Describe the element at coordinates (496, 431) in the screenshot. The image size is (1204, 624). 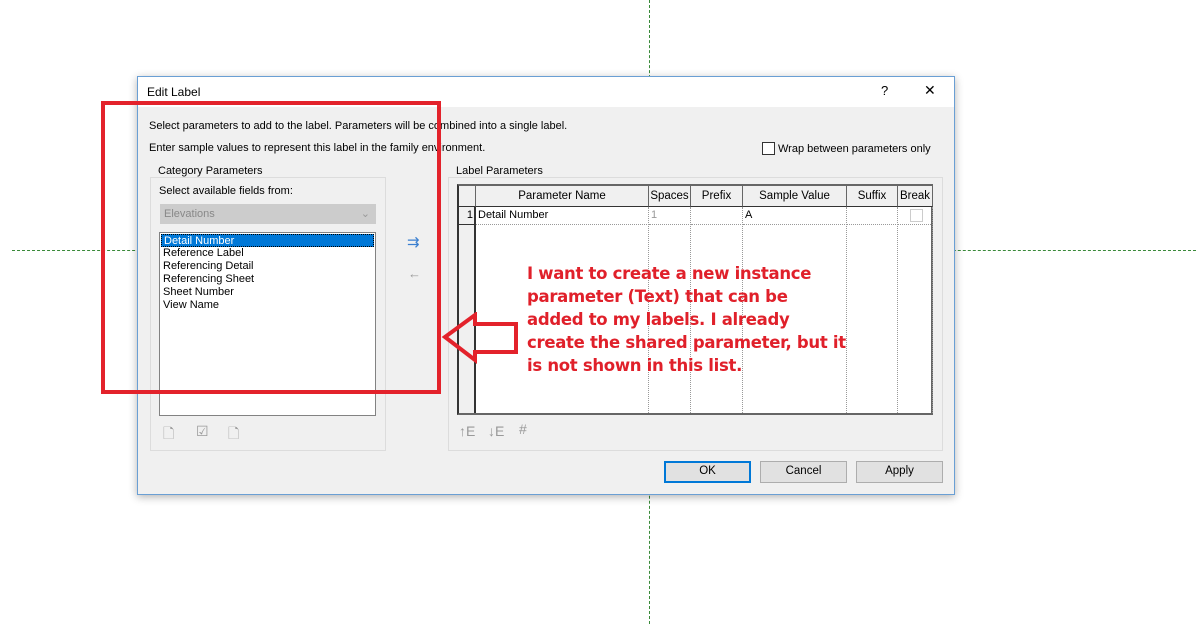
I see `move-down-icon: ↓E` at that location.